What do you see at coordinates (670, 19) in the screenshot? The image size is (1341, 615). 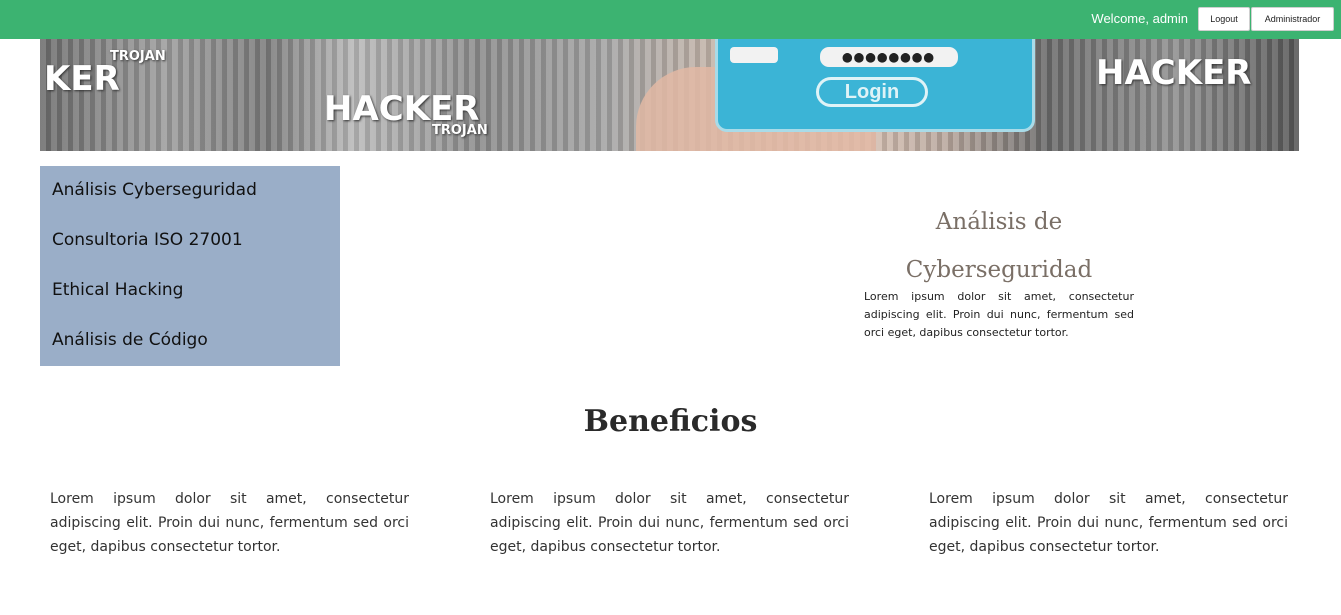 I see `top-bar: Welcome, admin Logout Administrador` at bounding box center [670, 19].